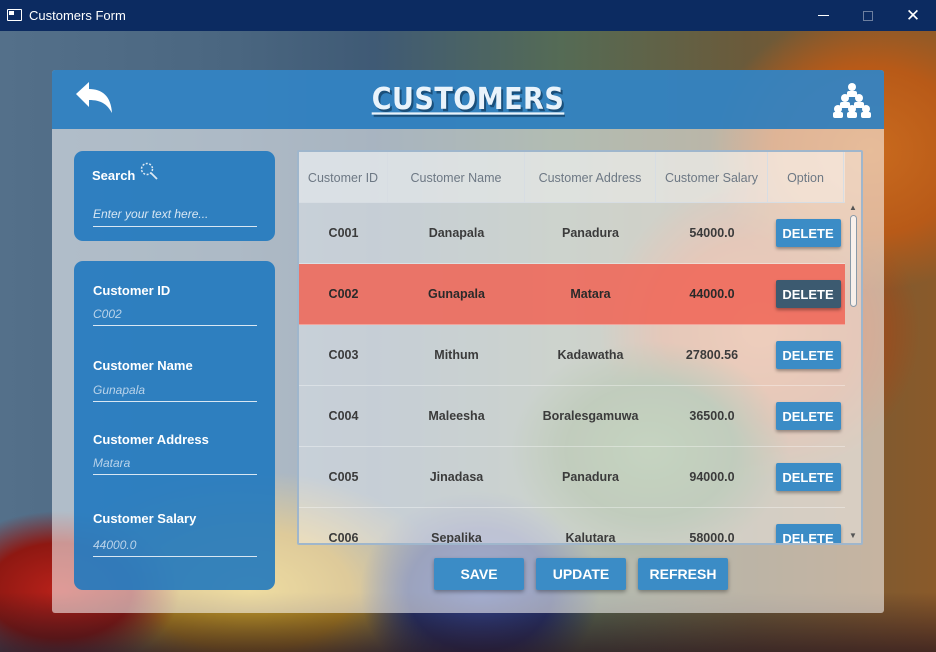  Describe the element at coordinates (456, 233) in the screenshot. I see `cell-customer-name: Danapala` at that location.